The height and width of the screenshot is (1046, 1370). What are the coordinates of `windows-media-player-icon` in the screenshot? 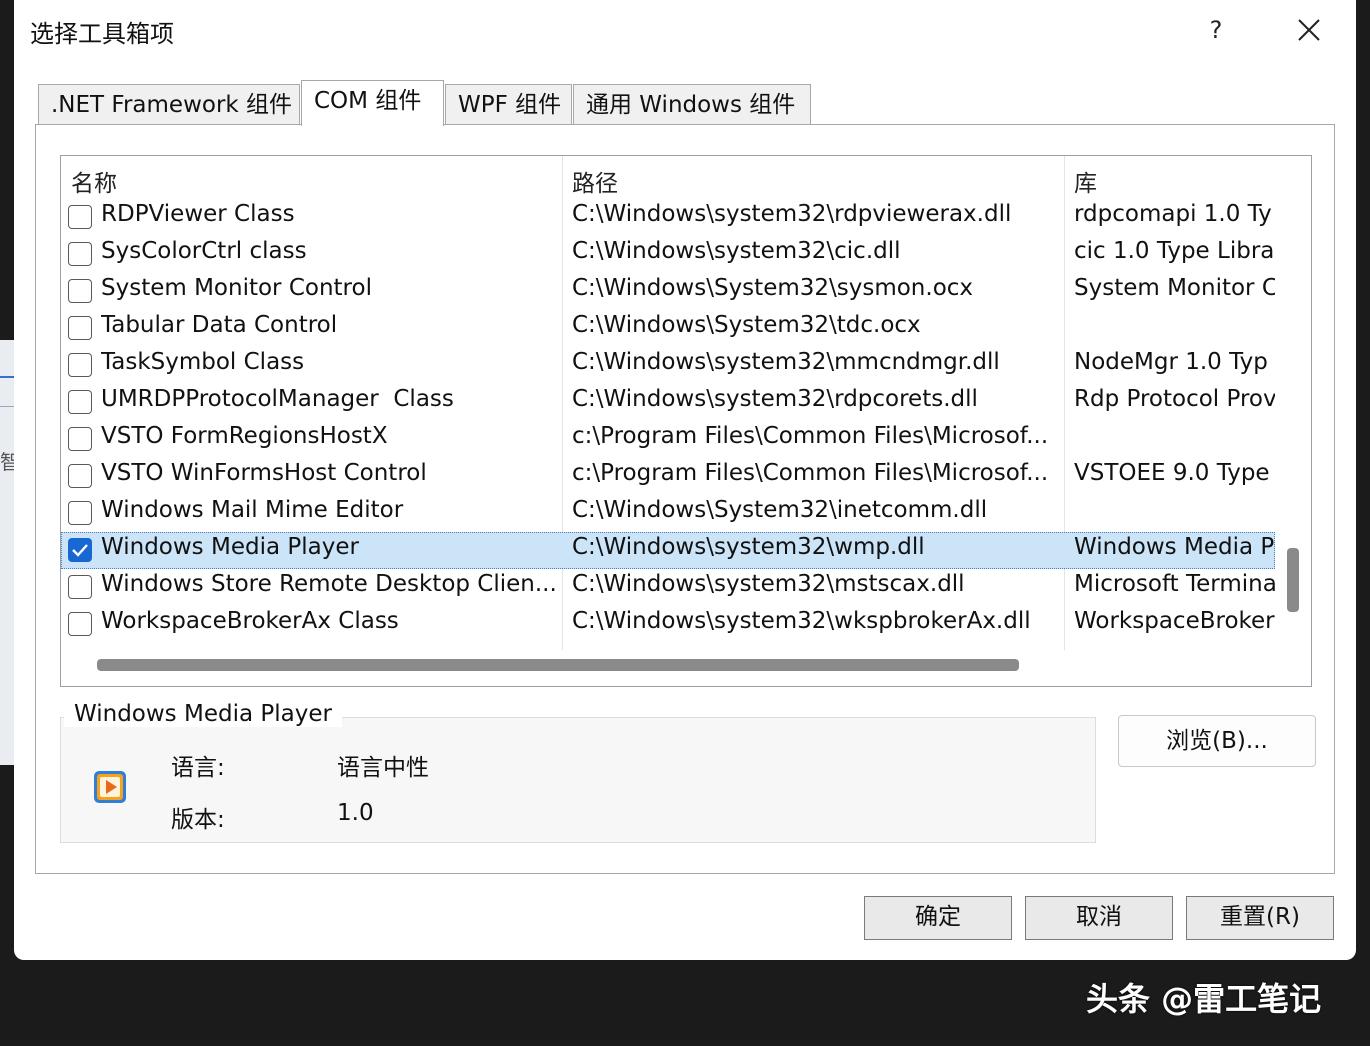 It's located at (110, 787).